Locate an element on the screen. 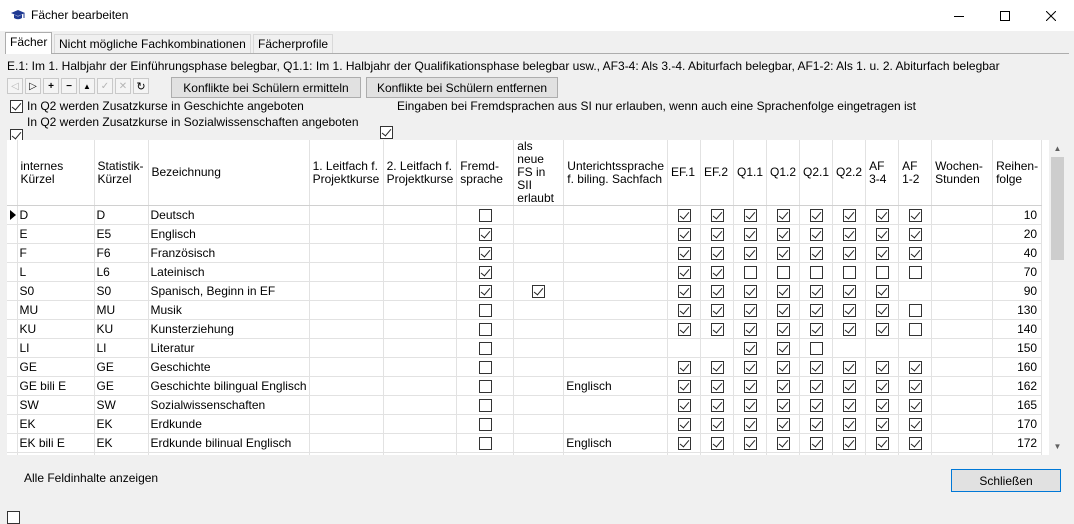 This screenshot has width=1074, height=524. cell-statistik: E5 is located at coordinates (121, 234).